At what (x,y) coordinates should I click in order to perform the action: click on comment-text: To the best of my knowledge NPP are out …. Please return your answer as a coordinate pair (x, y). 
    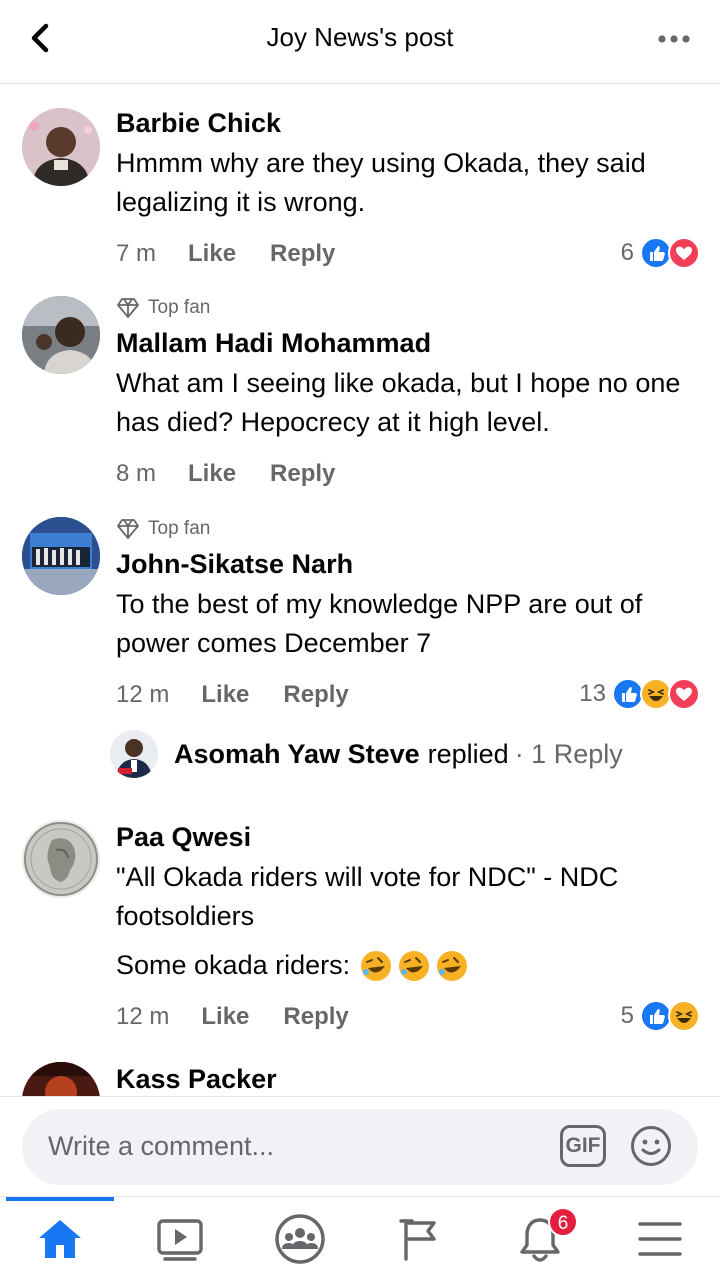
    Looking at the image, I should click on (379, 623).